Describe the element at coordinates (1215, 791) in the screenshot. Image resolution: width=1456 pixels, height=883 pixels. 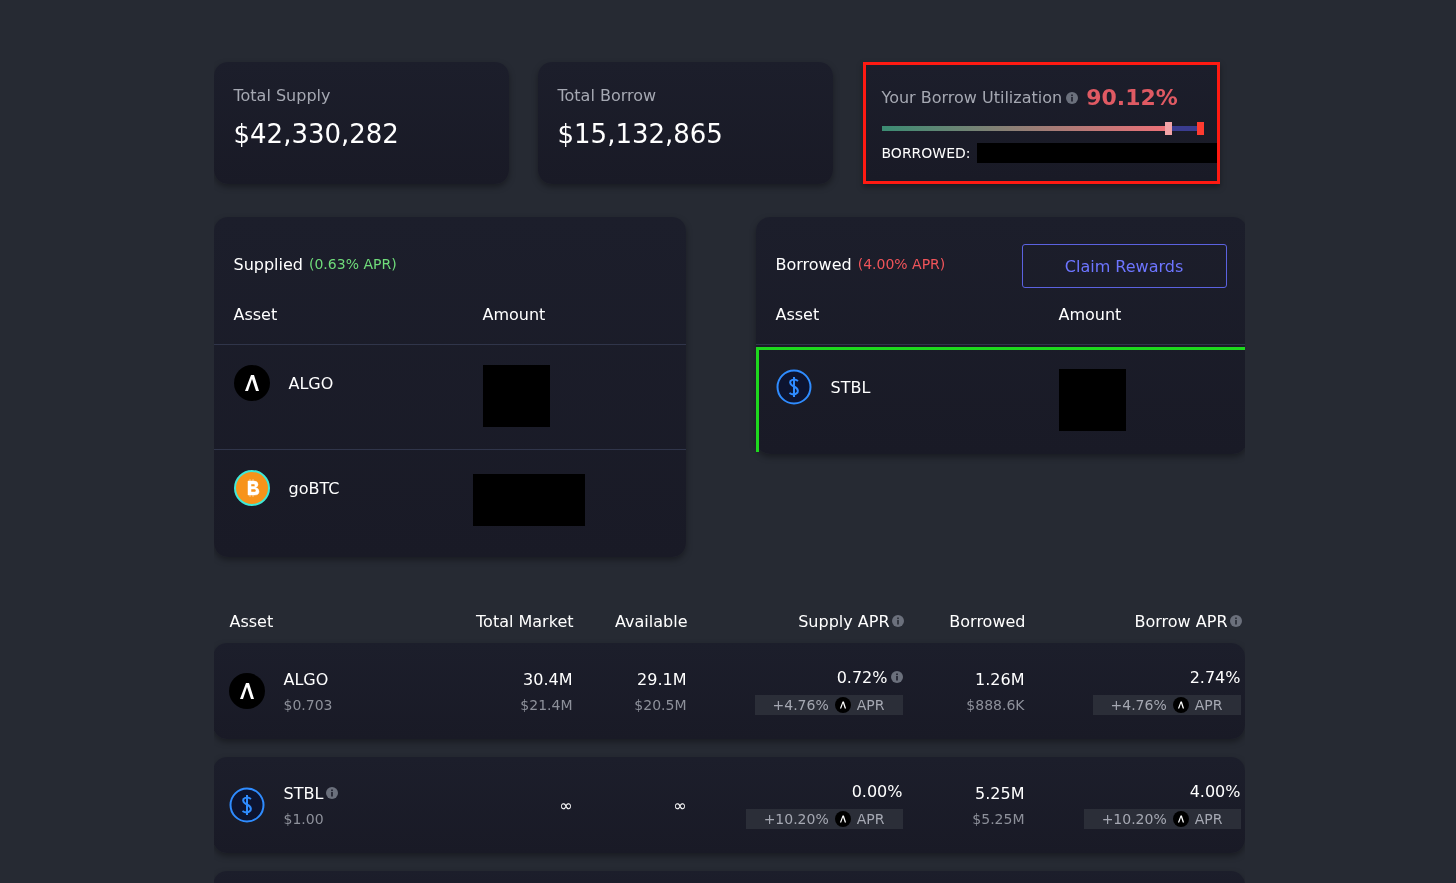
I see `borrow-apr: 4.00%` at that location.